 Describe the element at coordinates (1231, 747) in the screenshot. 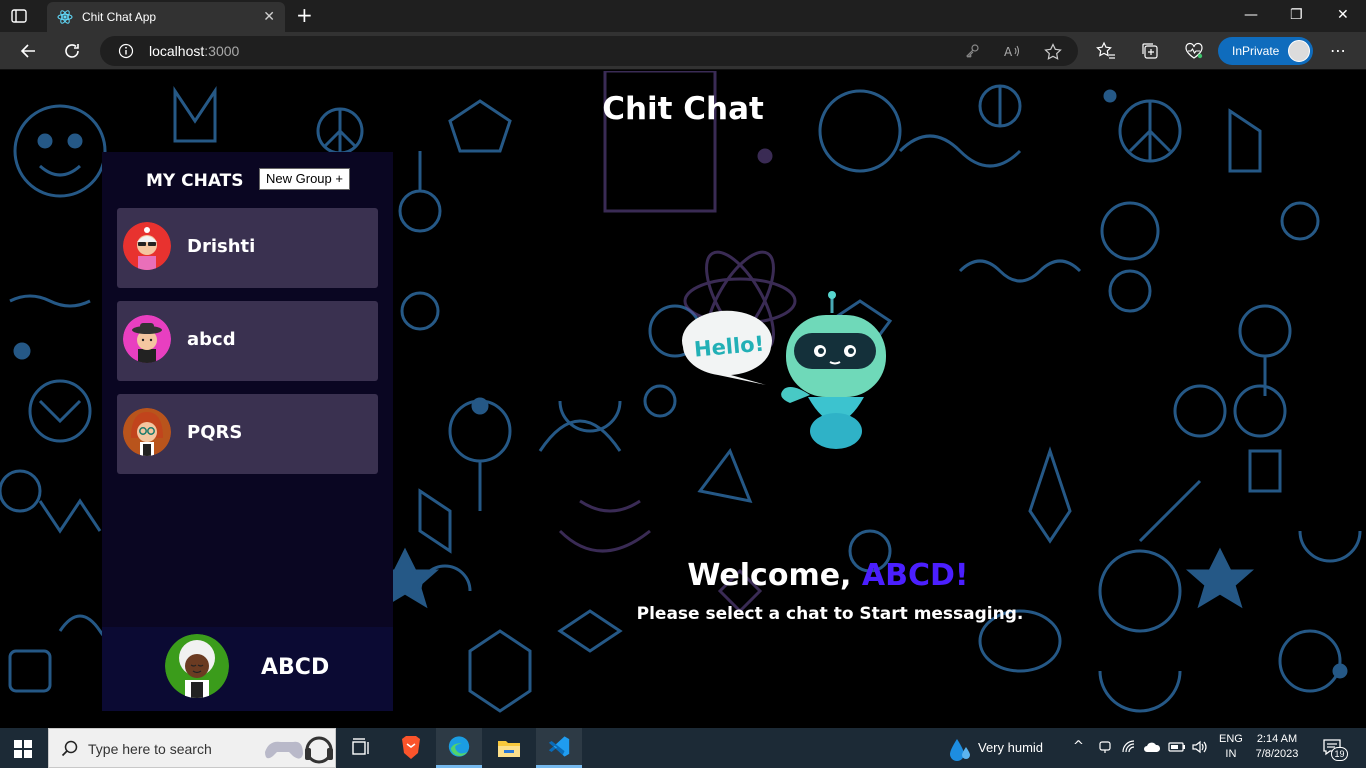

I see `input-language-indicator: ENG IN` at that location.